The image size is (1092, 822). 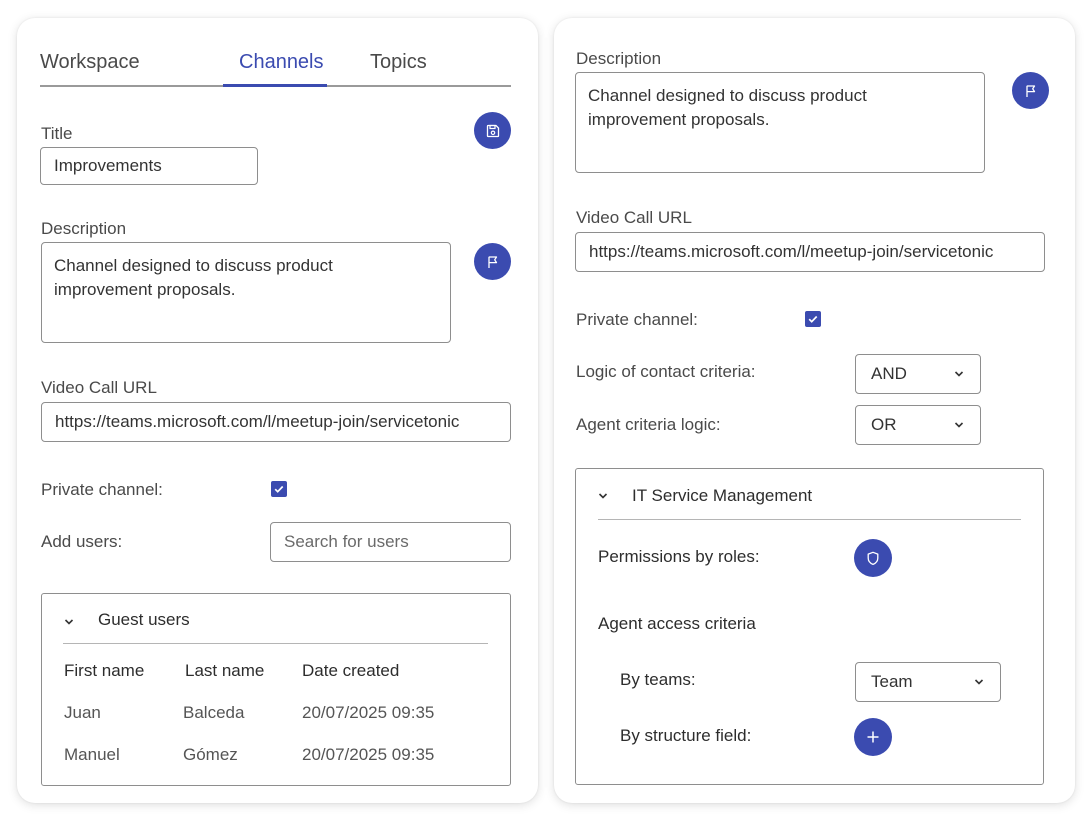 I want to click on by-teams-label: By teams:, so click(x=658, y=679).